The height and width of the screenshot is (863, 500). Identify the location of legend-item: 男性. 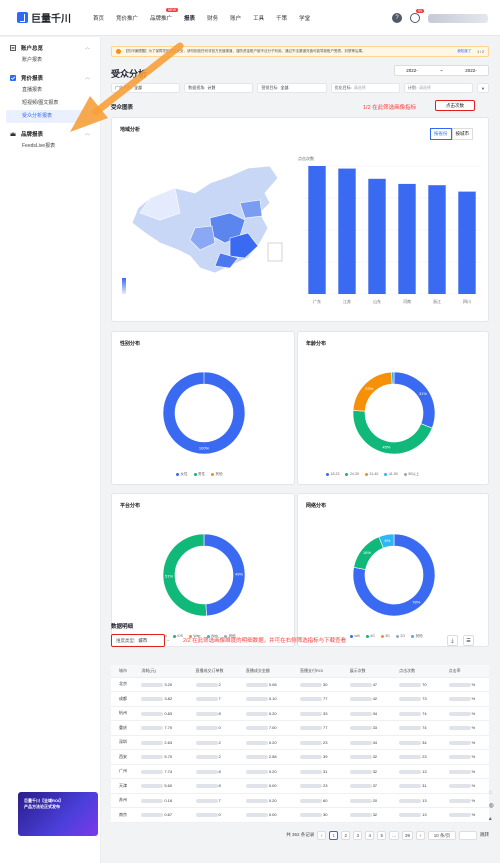
(199, 474).